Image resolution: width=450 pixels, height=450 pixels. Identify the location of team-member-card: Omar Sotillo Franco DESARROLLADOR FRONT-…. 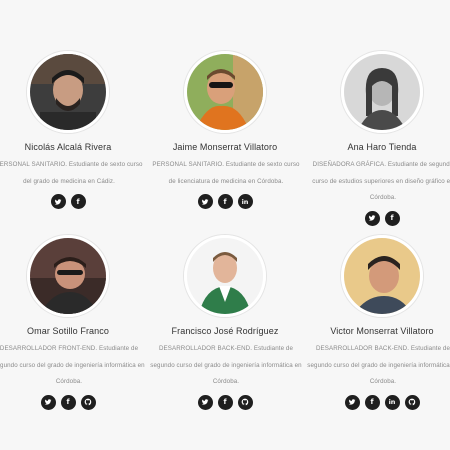
(72, 322).